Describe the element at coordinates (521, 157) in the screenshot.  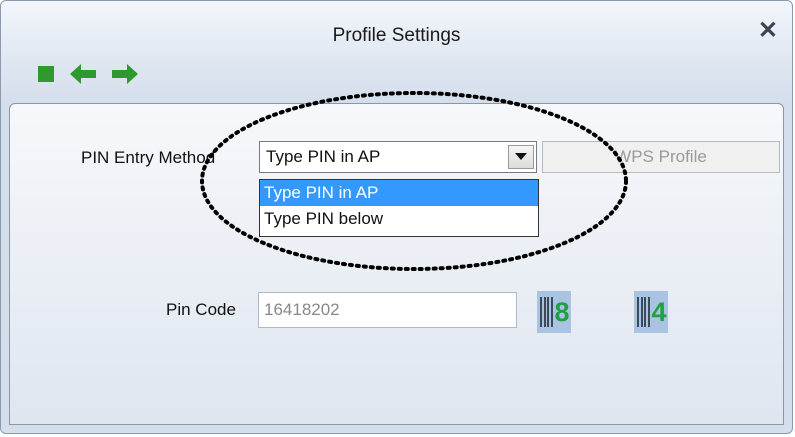
I see `dropdown-arrow-icon` at that location.